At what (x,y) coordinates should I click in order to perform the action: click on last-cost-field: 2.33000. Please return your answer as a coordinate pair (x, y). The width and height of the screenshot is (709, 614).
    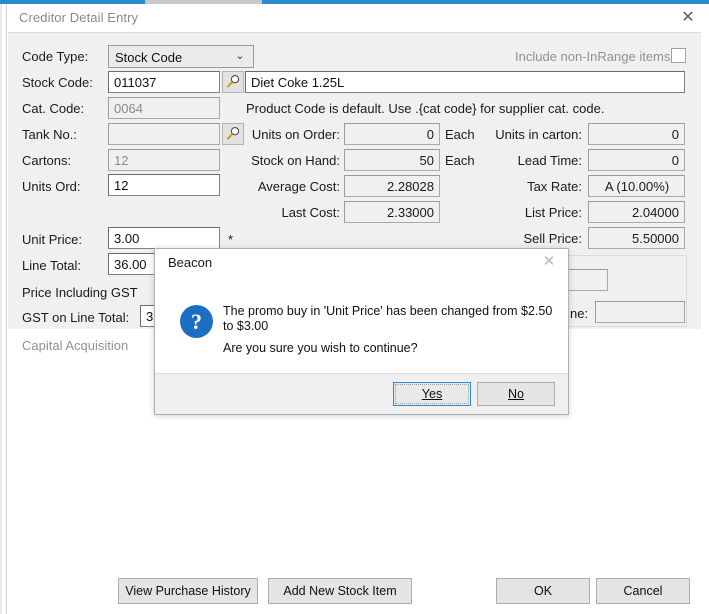
    Looking at the image, I should click on (392, 212).